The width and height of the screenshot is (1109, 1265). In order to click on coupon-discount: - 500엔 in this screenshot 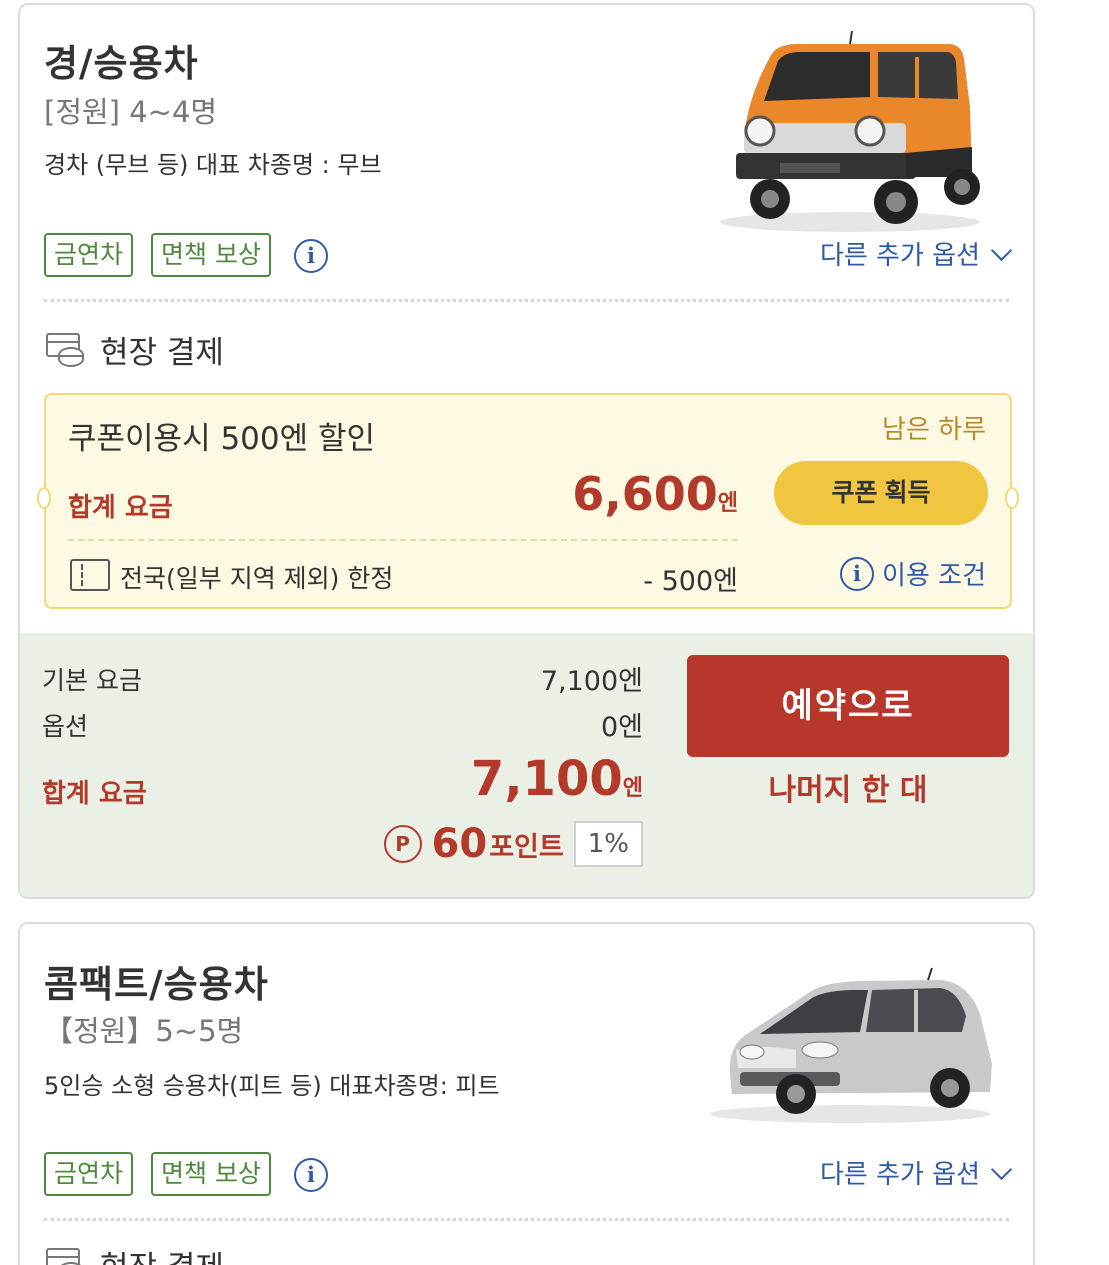, I will do `click(690, 581)`.